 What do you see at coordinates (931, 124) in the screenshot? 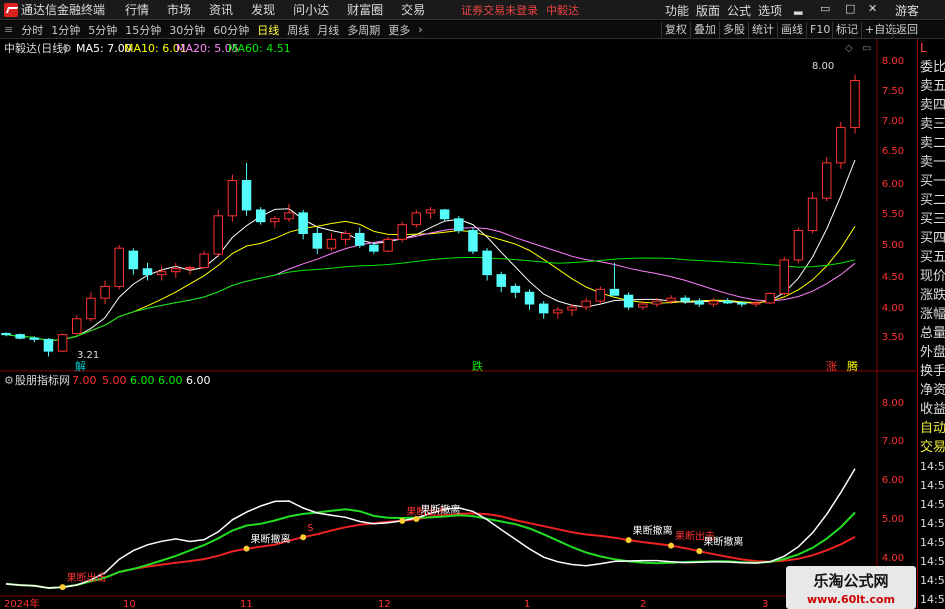
I see `side-item: 卖三` at bounding box center [931, 124].